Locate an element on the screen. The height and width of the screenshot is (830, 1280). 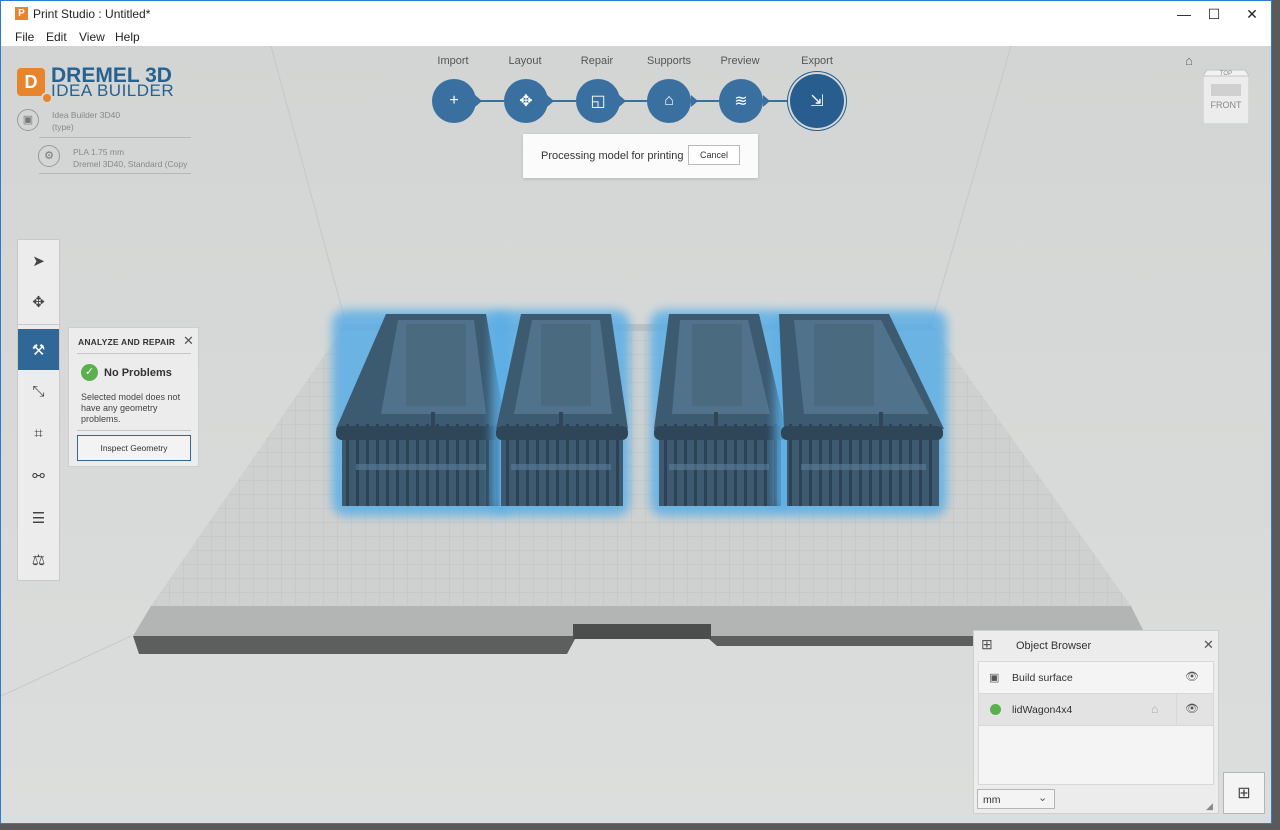
plus-icon: + is located at coordinates (454, 100).